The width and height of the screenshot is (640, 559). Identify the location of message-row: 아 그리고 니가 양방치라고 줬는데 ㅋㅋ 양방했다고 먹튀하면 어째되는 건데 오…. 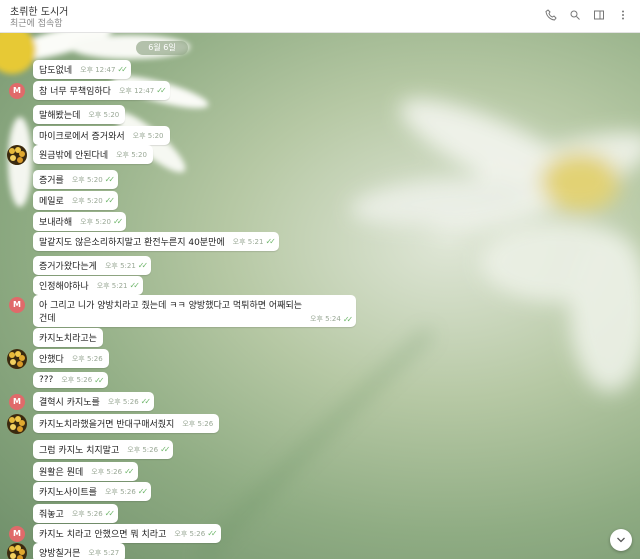
(195, 311).